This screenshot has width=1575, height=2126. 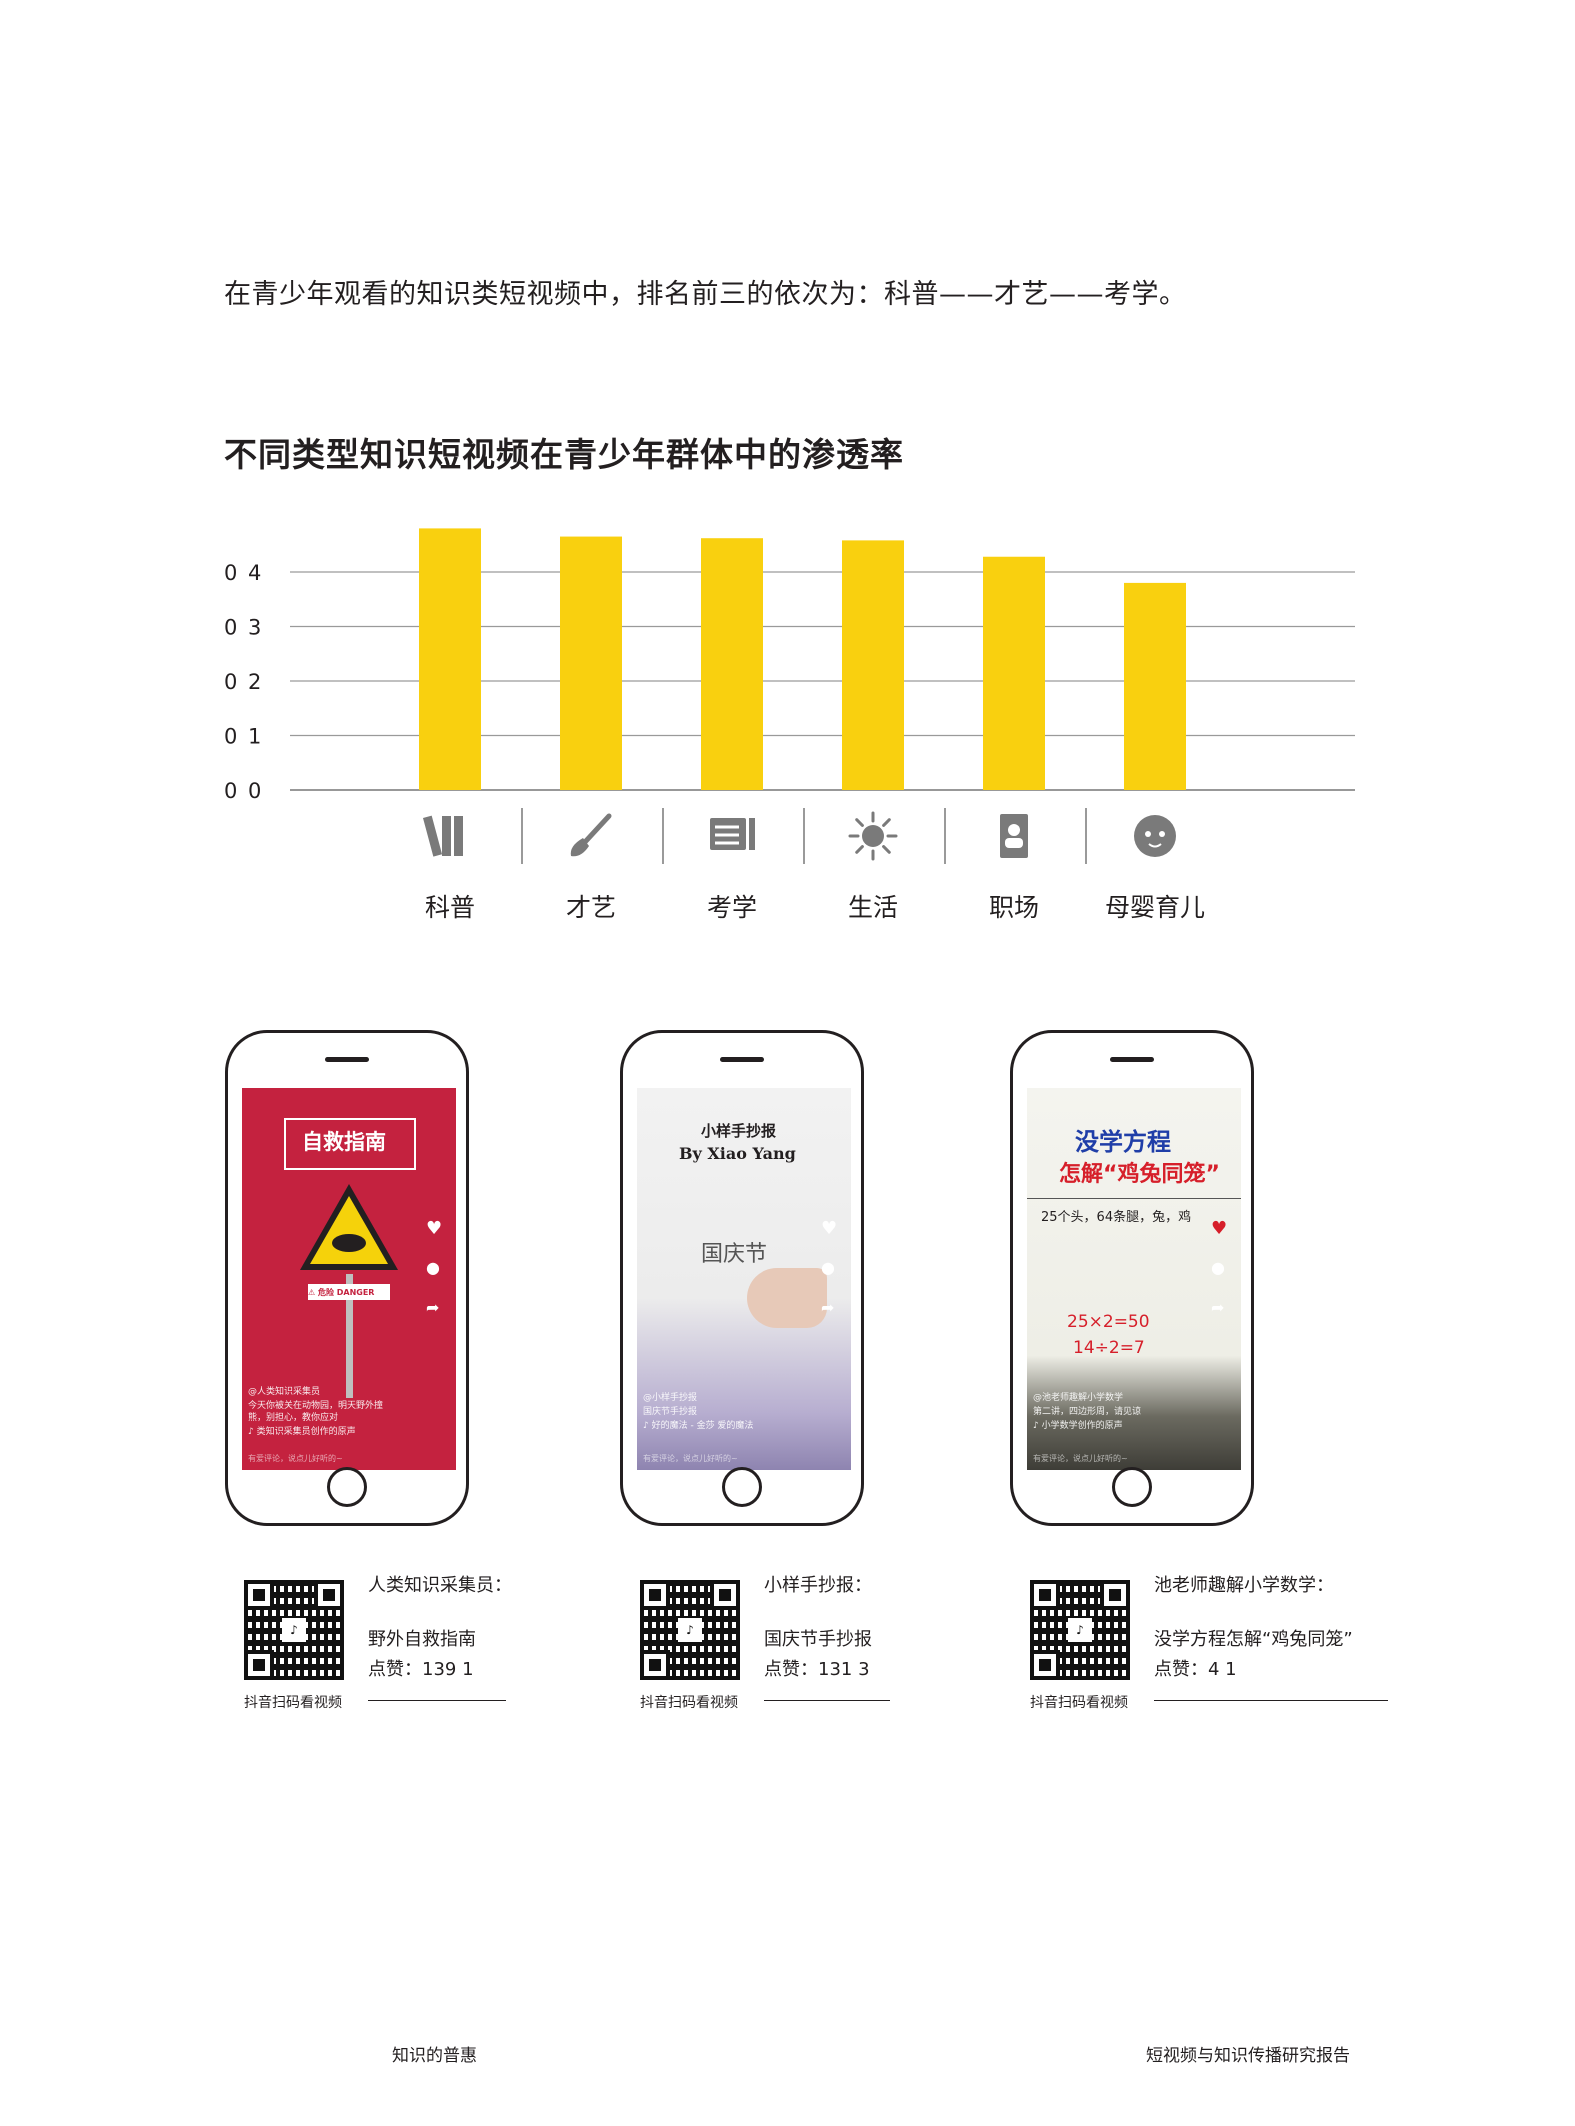 What do you see at coordinates (1248, 2056) in the screenshot?
I see `footer-right: 短视频与知识传播研究报告` at bounding box center [1248, 2056].